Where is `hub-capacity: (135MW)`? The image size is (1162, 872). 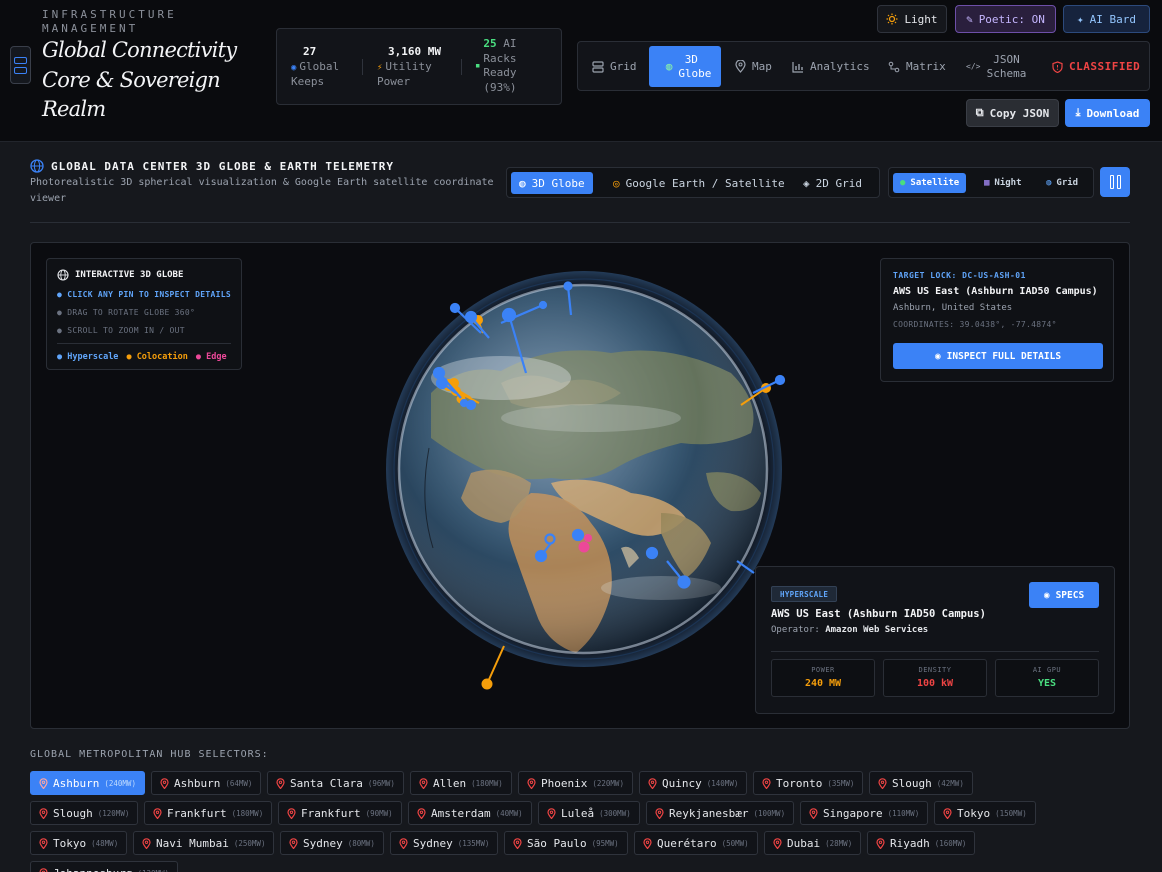 hub-capacity: (135MW) is located at coordinates (473, 843).